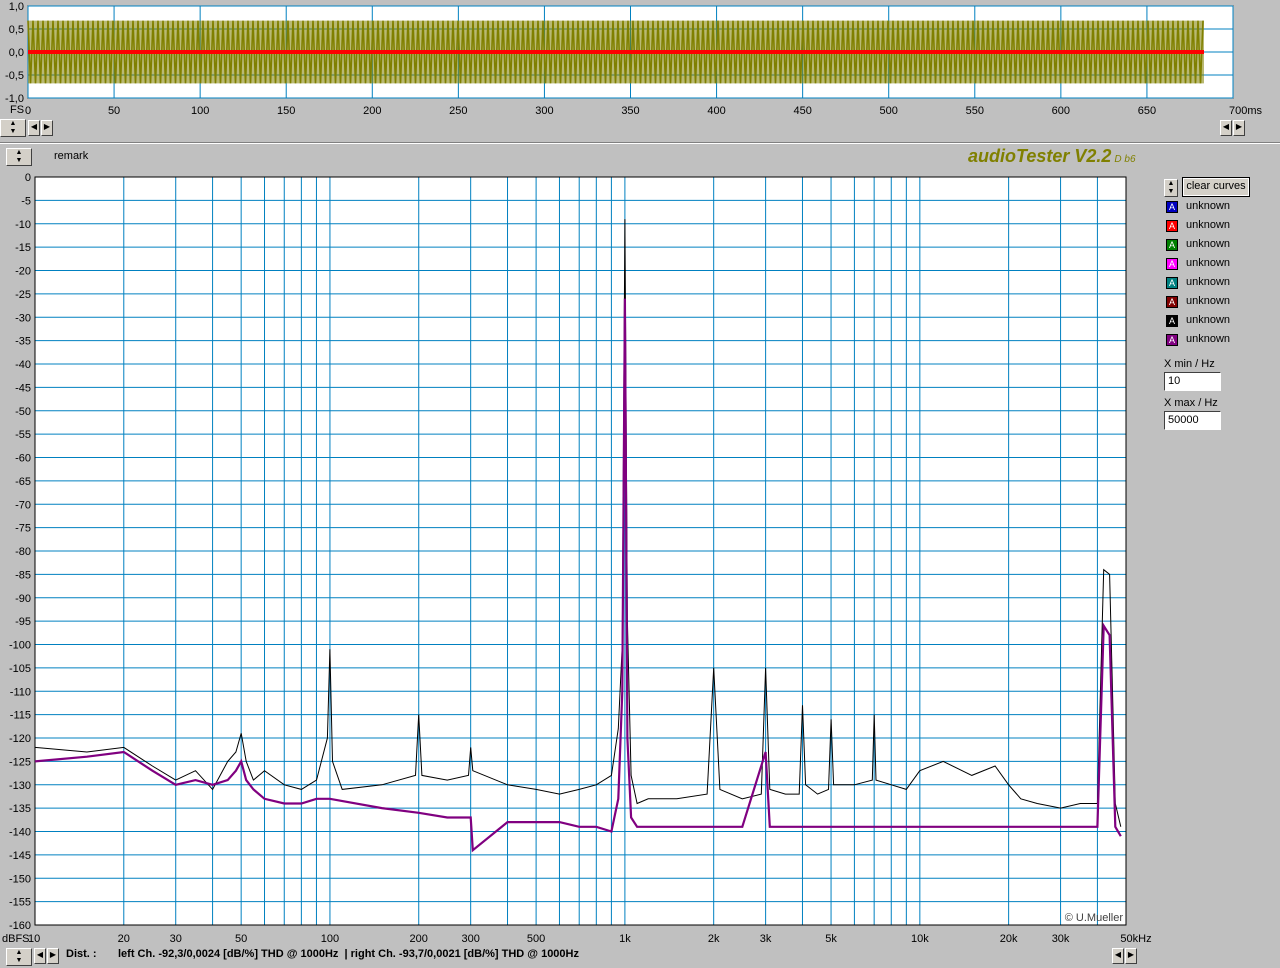  What do you see at coordinates (16, 939) in the screenshot?
I see `spectrum-y-unit-label: dBFS` at bounding box center [16, 939].